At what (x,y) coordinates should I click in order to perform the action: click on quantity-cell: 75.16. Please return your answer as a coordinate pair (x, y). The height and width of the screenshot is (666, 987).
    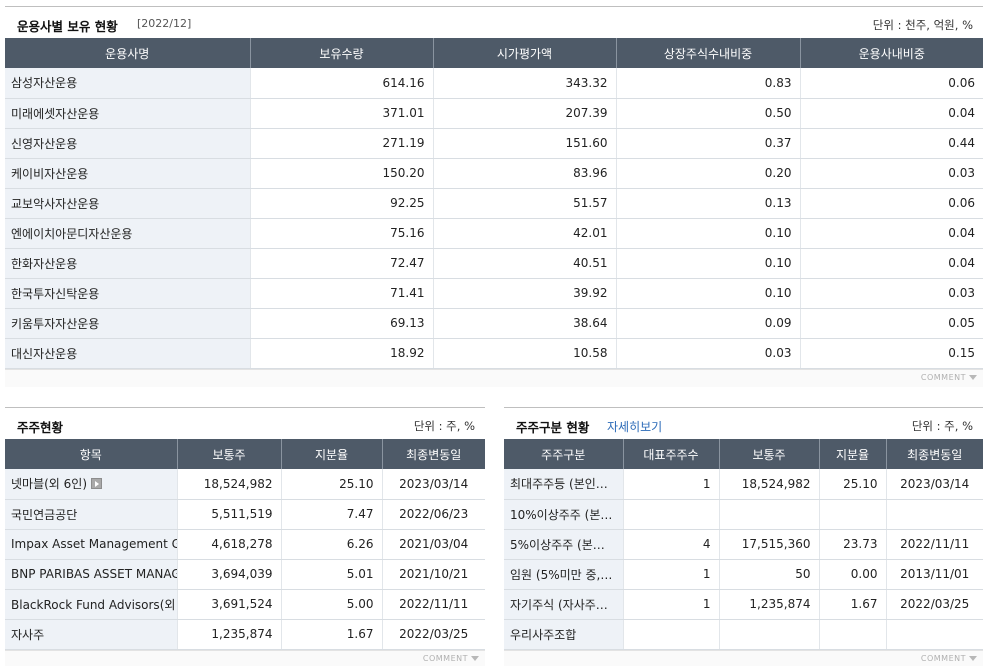
    Looking at the image, I should click on (342, 233).